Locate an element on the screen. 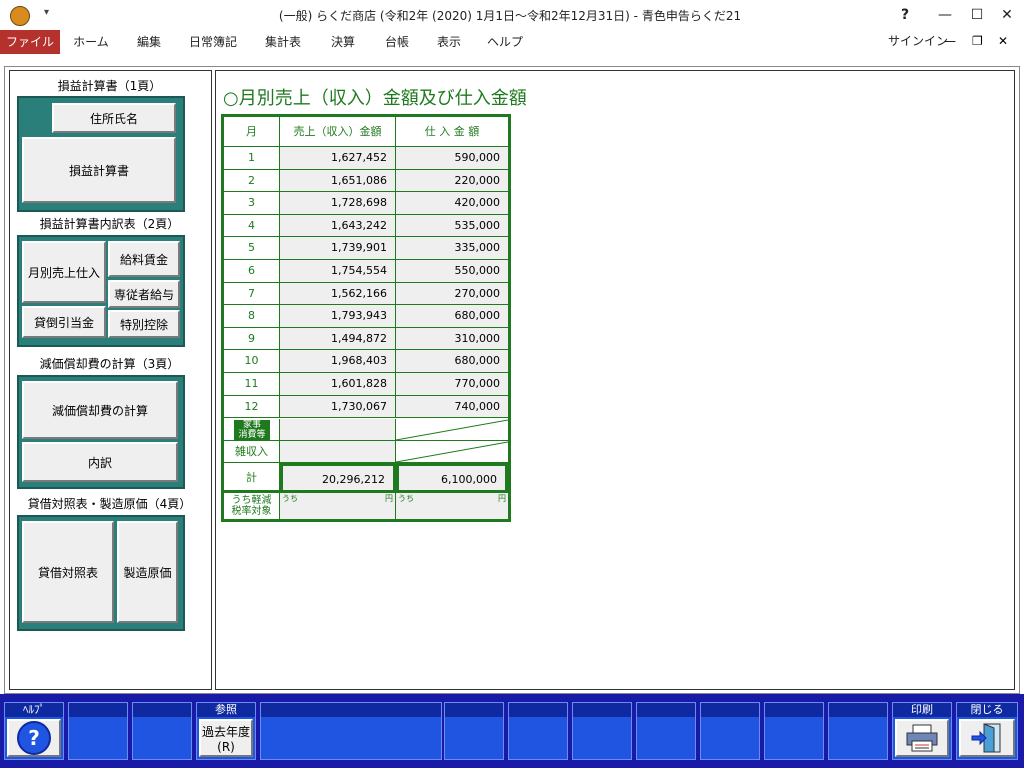 The image size is (1024, 768). monthly-sales-purchase-button: 月別売上仕入 is located at coordinates (64, 272).